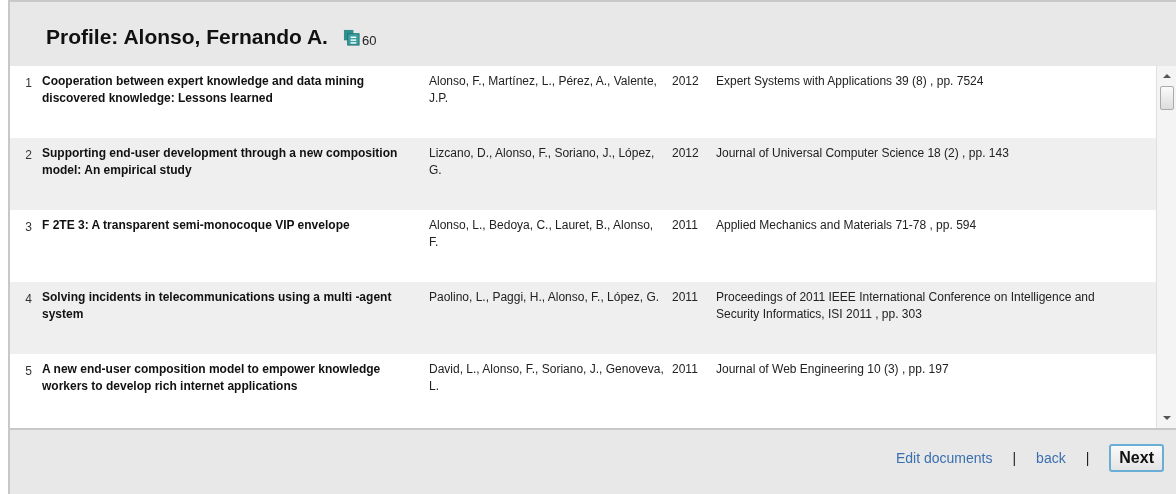  What do you see at coordinates (187, 37) in the screenshot?
I see `page-title: Profile: Alonso, Fernando A.` at bounding box center [187, 37].